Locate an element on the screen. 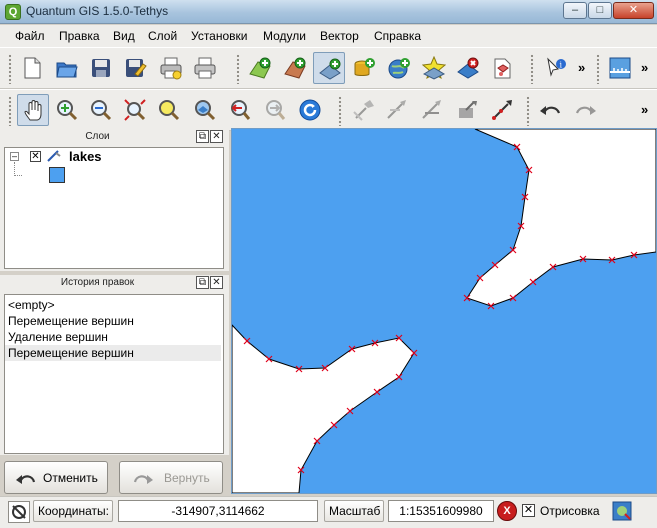 This screenshot has height=528, width=657. add-wms-layer-icon is located at coordinates (295, 68).